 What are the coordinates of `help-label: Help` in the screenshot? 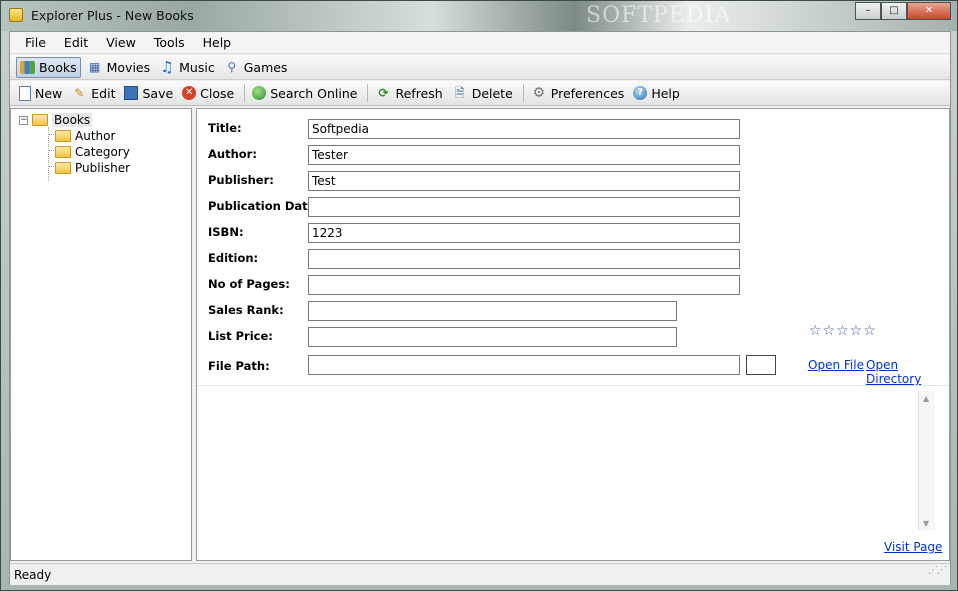 It's located at (665, 93).